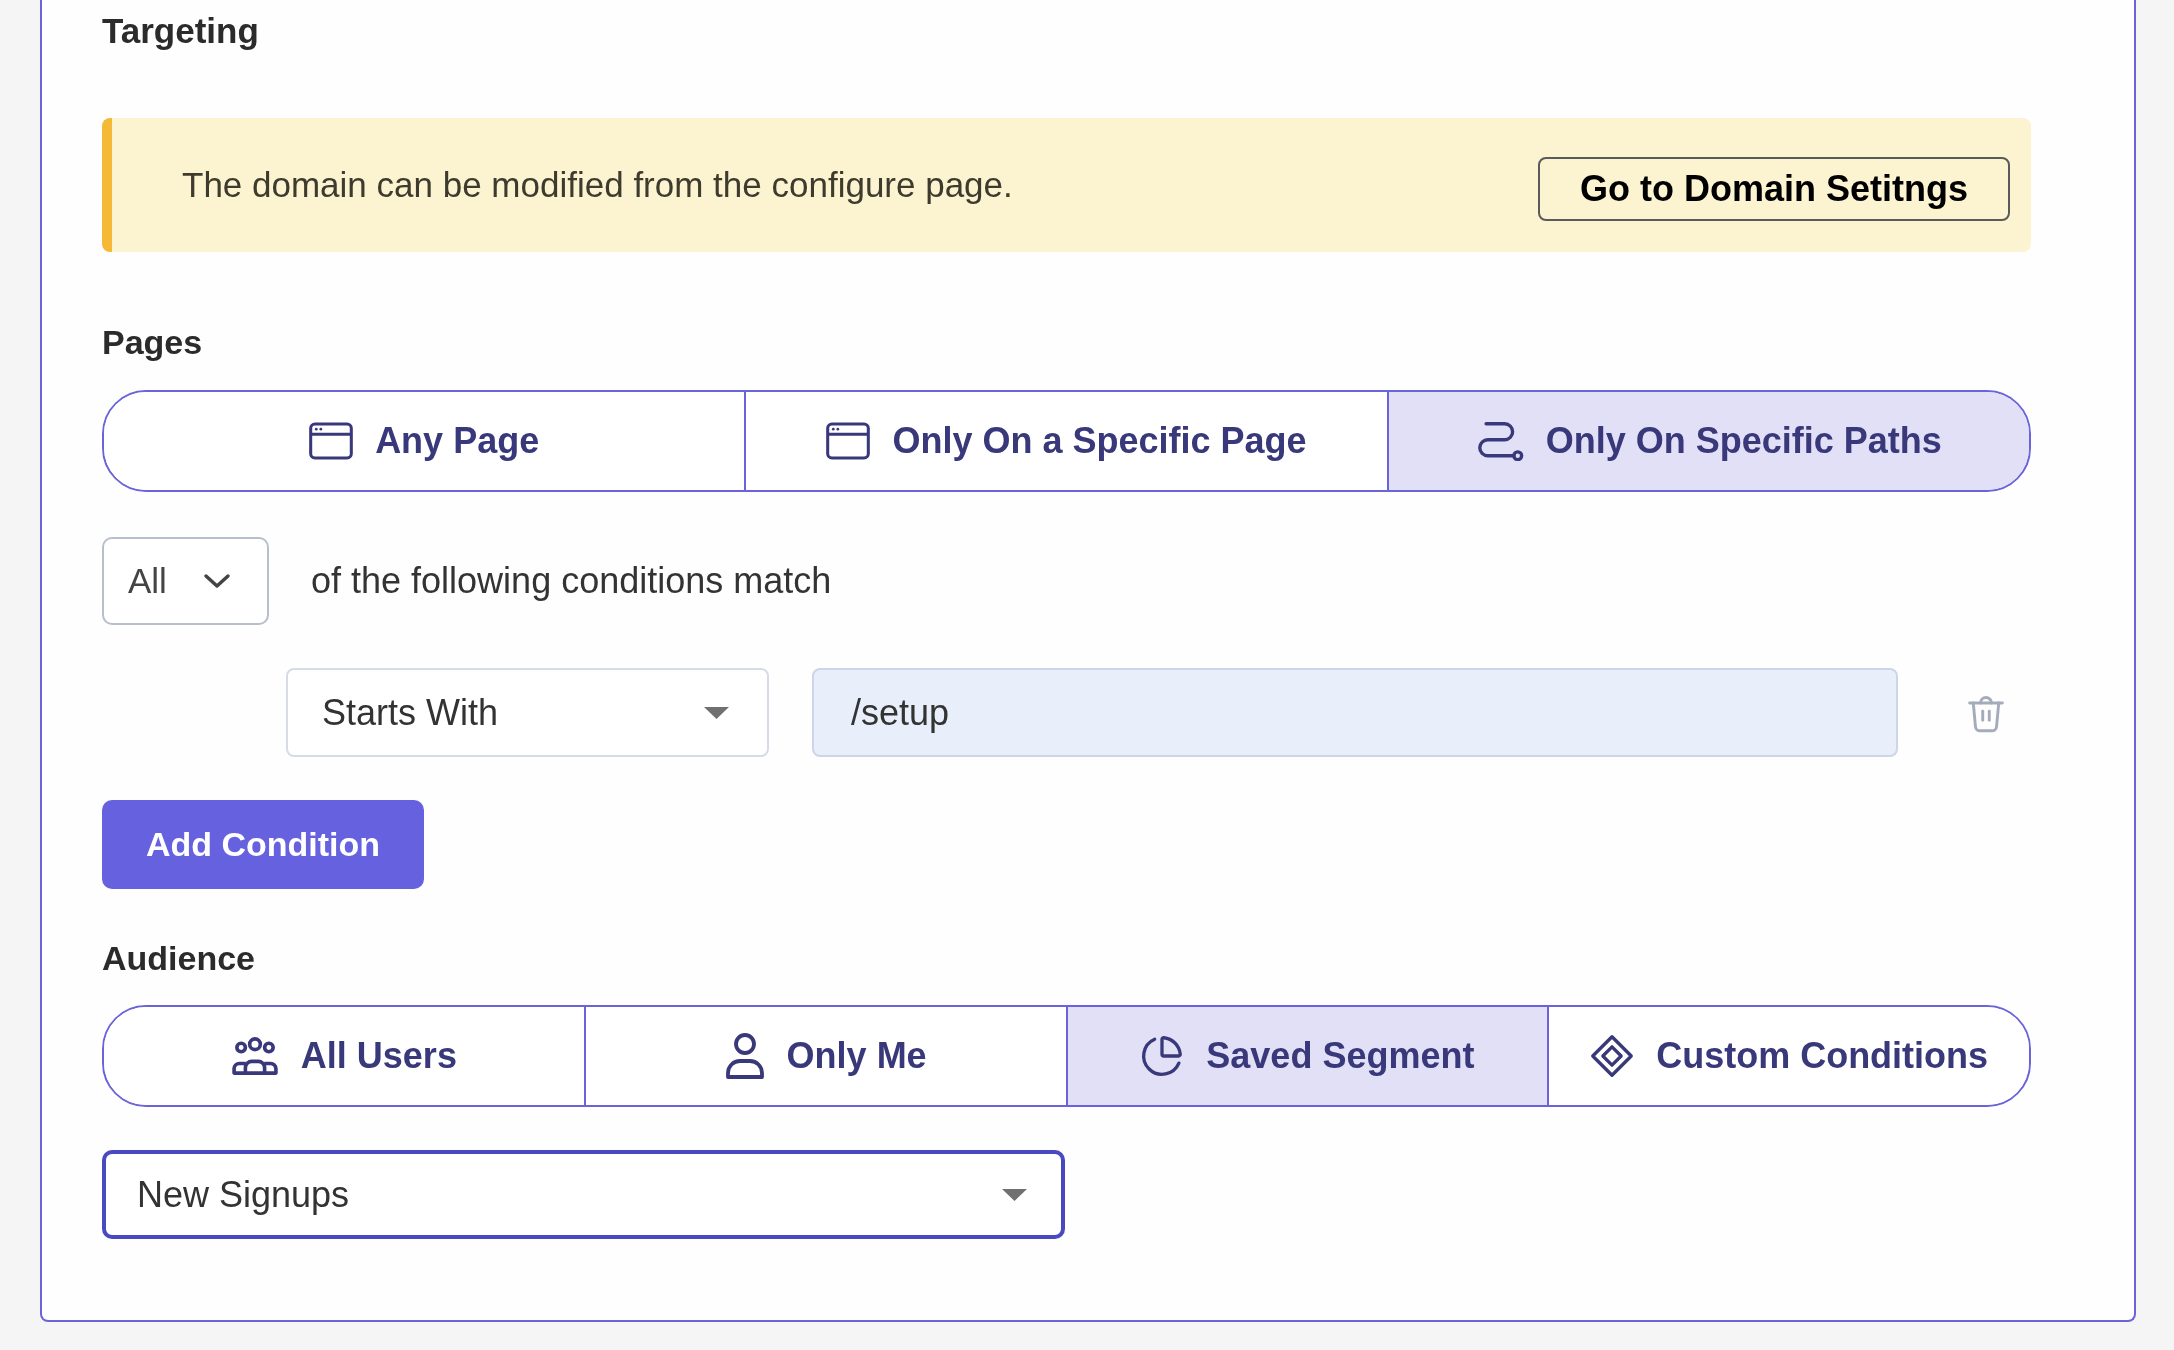 The image size is (2174, 1350). Describe the element at coordinates (180, 31) in the screenshot. I see `section-title: Targeting` at that location.